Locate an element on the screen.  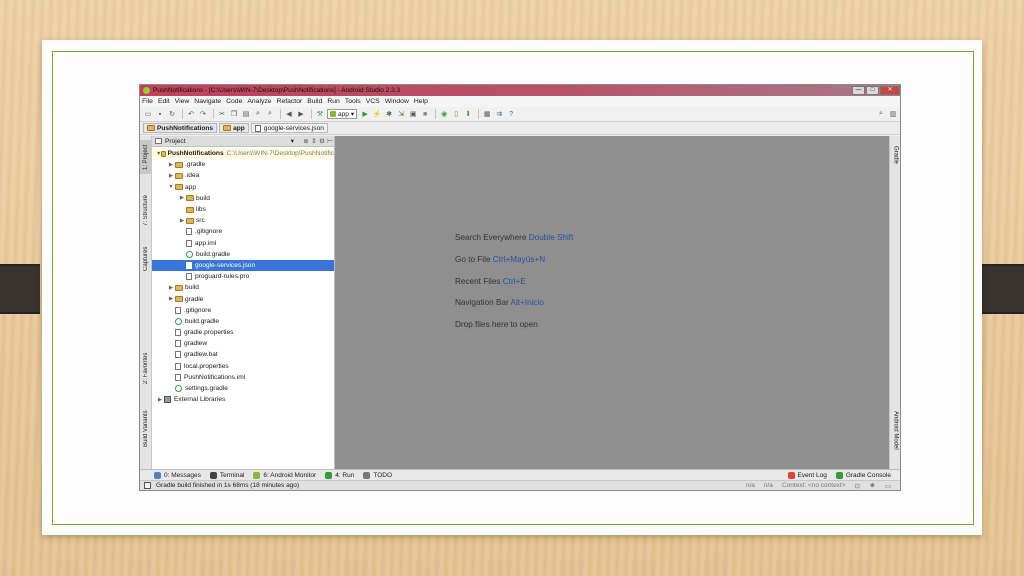
menu-analyze: Analyze is located at coordinates (259, 101).